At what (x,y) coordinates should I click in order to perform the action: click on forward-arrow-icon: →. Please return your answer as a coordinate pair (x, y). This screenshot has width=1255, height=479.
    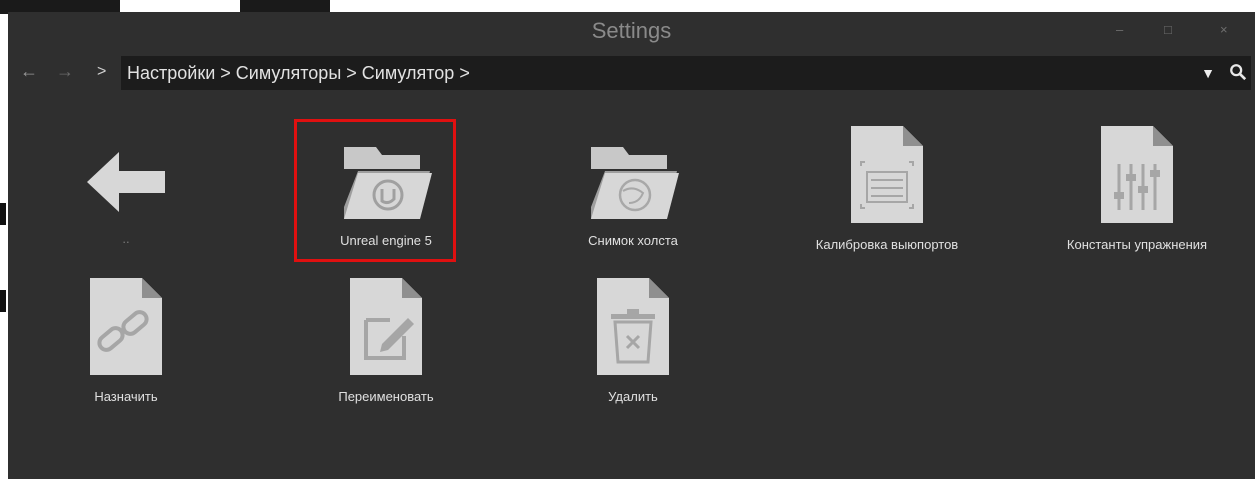
    Looking at the image, I should click on (65, 71).